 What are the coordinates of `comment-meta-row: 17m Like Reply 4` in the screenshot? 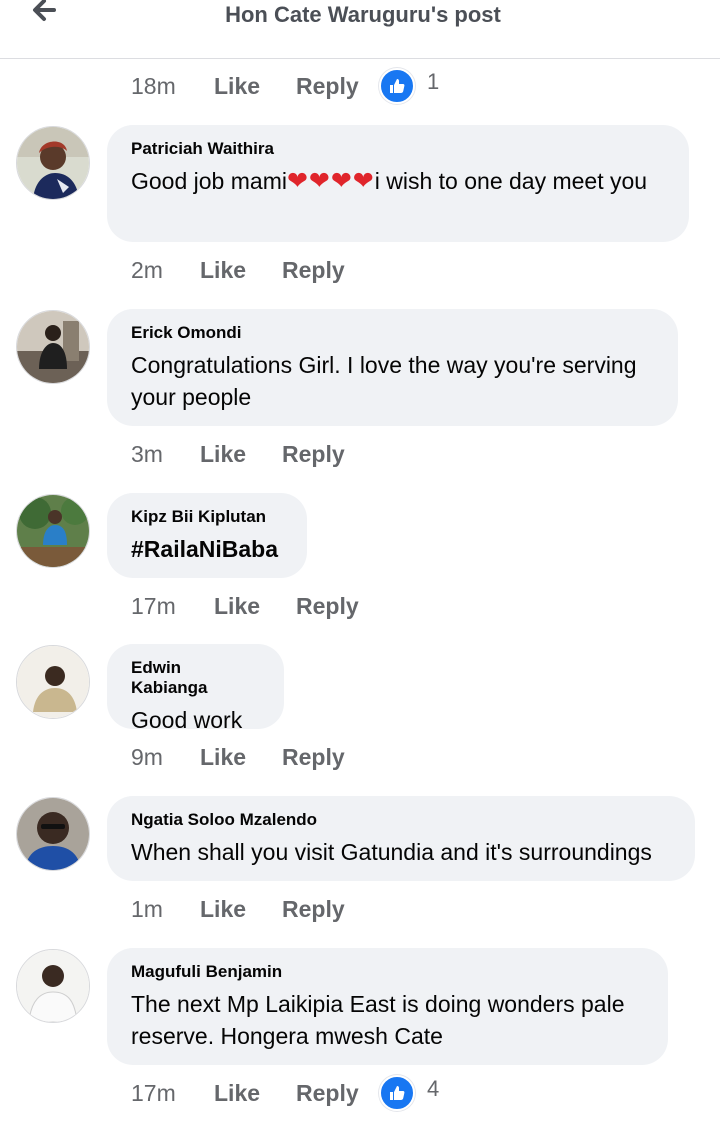 It's located at (285, 1093).